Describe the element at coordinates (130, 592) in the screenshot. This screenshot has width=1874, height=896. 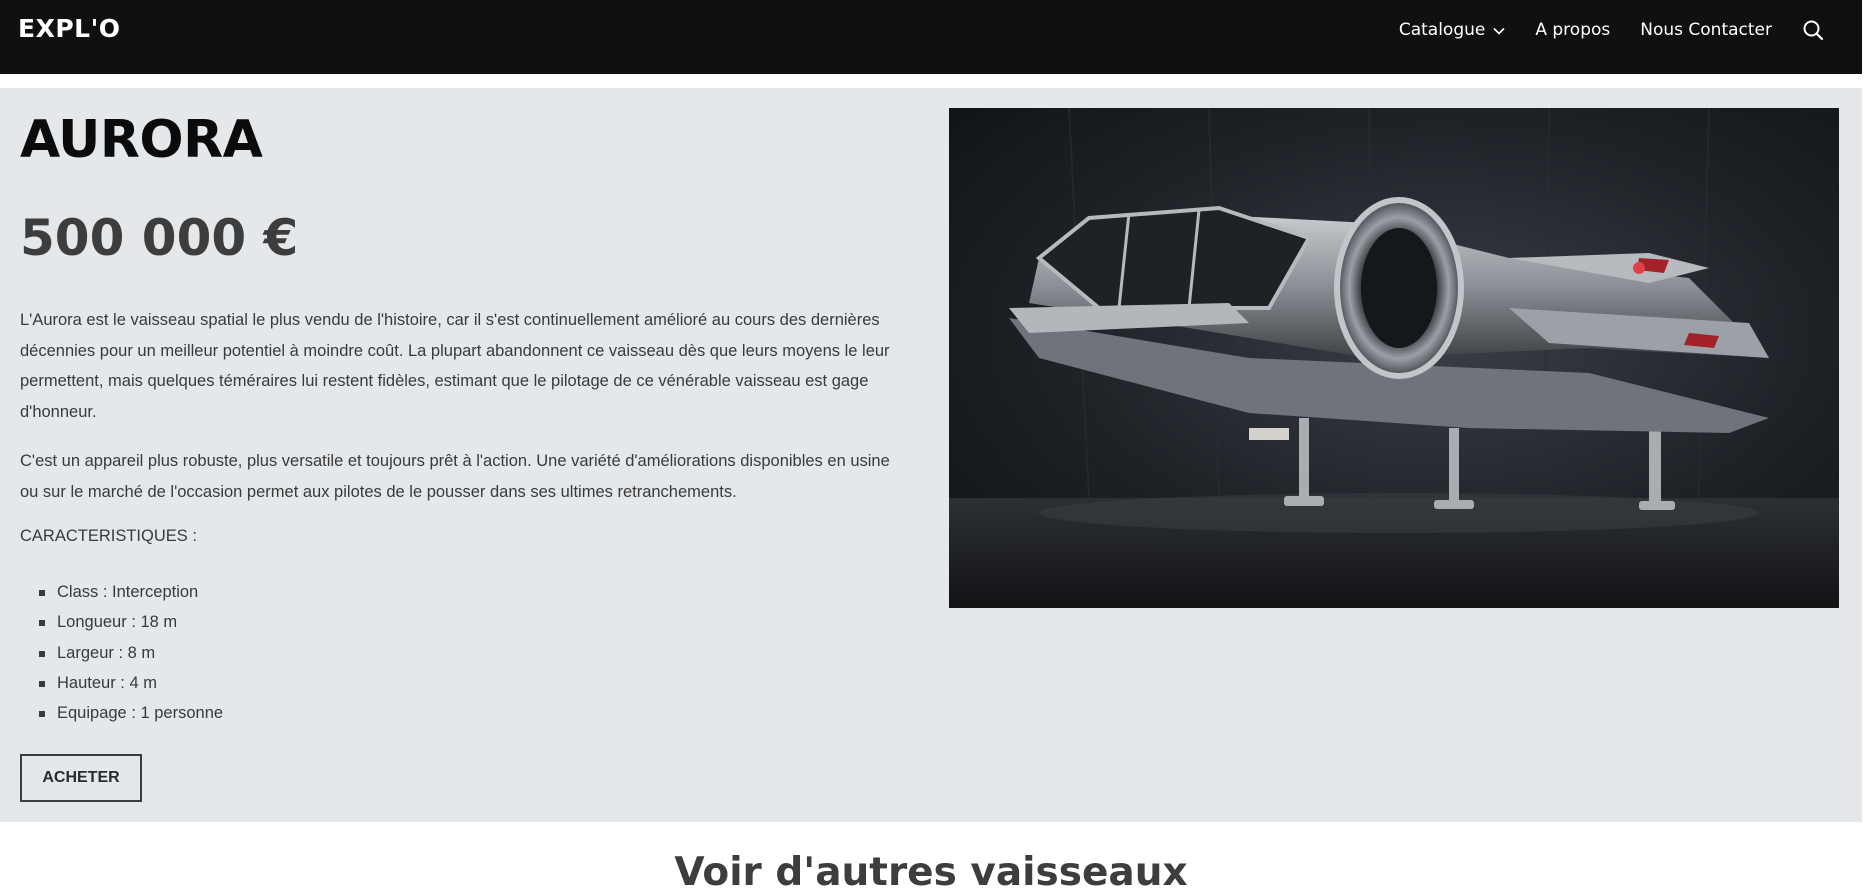
I see `spec-item: Class : Interception` at that location.